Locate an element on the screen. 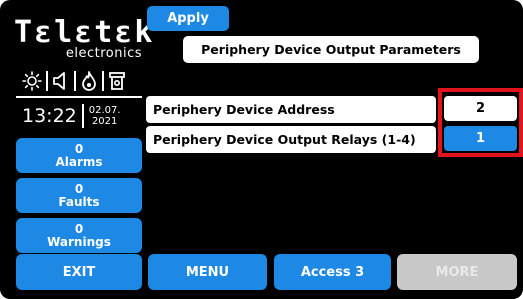  warnings-label: Warnings is located at coordinates (79, 241).